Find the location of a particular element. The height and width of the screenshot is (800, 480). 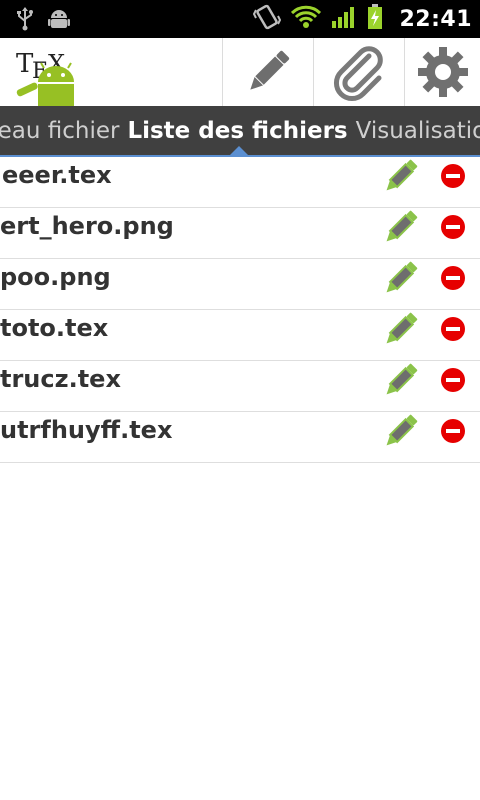

action-bar: T E X is located at coordinates (240, 72).